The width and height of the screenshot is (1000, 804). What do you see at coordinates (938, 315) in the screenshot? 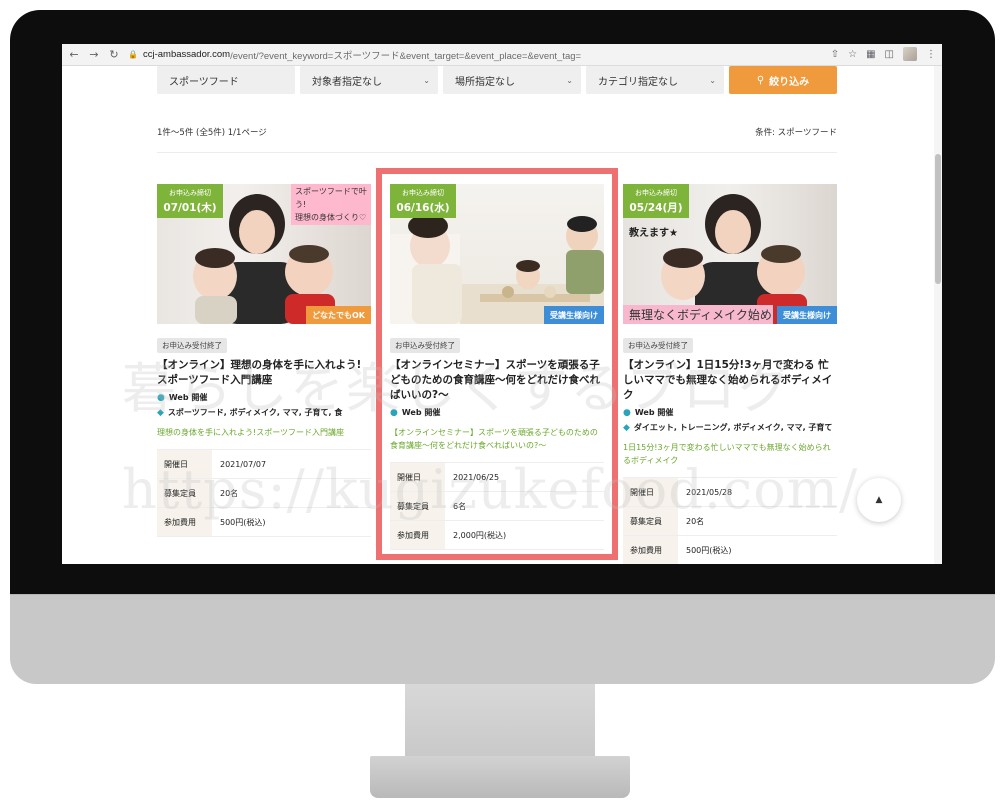
I see `scrollbar` at bounding box center [938, 315].